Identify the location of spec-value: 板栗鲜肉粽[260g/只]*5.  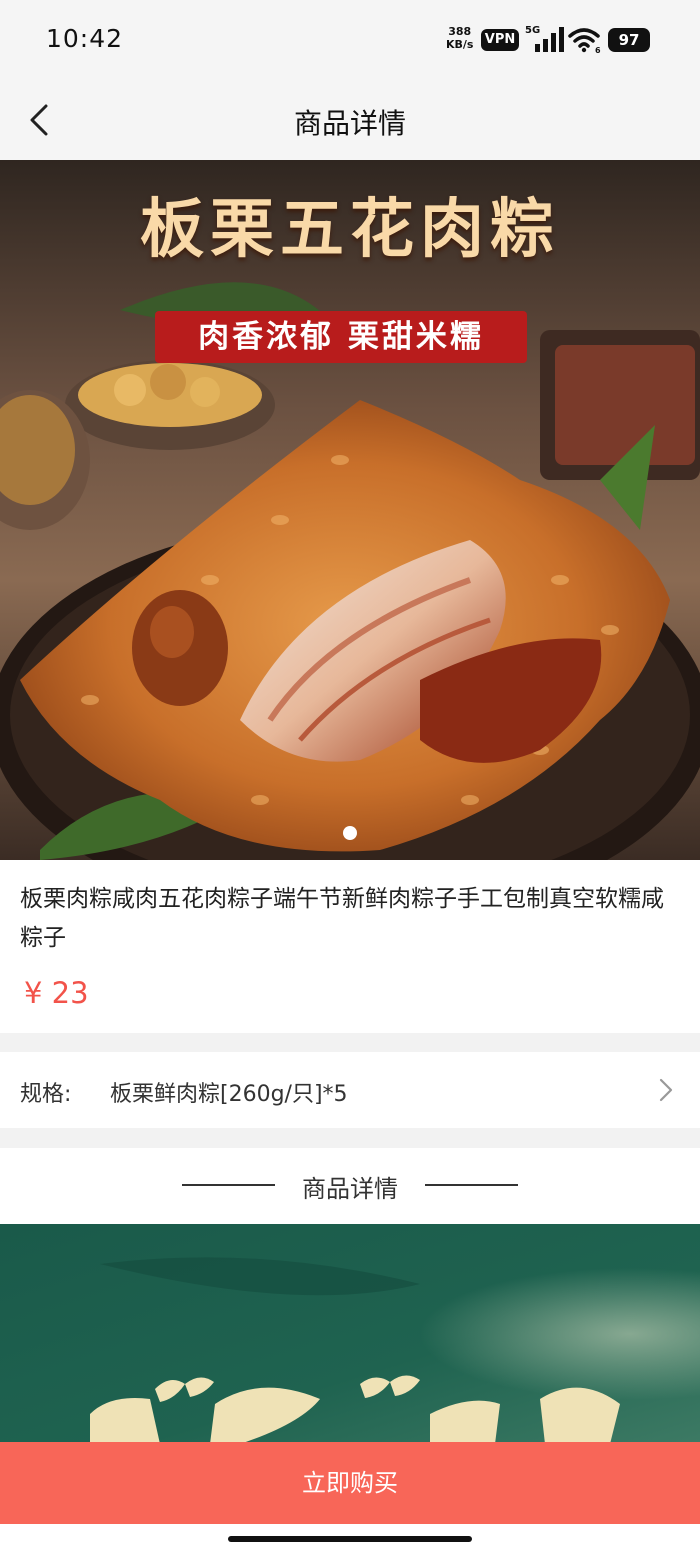
(229, 1094).